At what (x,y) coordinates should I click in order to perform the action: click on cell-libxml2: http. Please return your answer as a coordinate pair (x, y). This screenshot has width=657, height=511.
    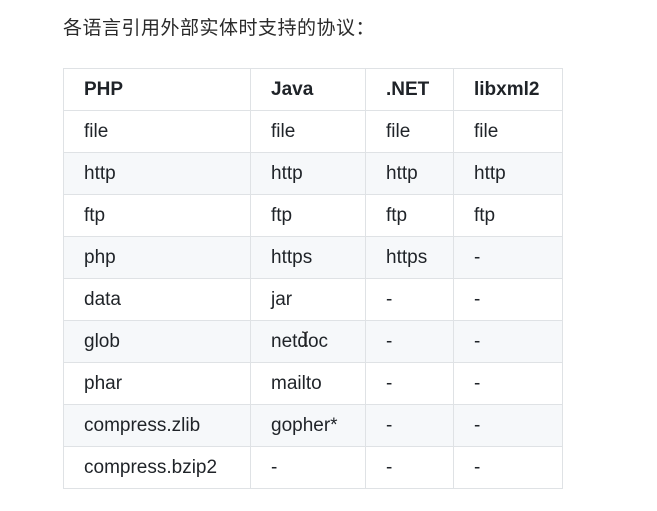
    Looking at the image, I should click on (508, 173).